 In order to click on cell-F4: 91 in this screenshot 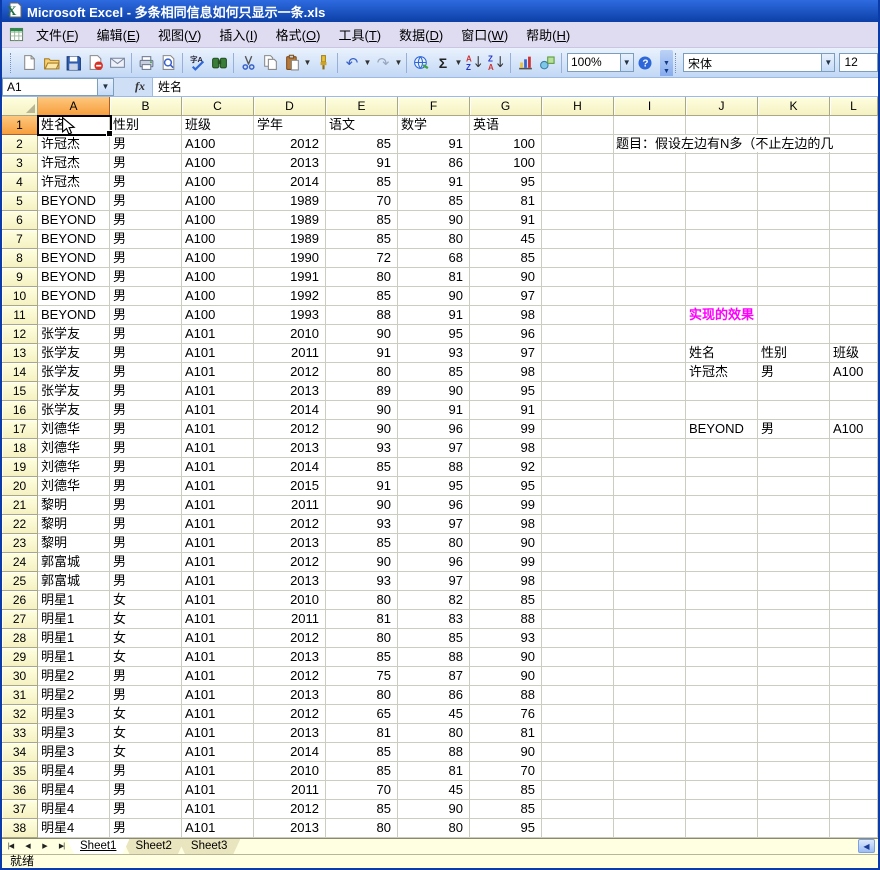, I will do `click(434, 182)`.